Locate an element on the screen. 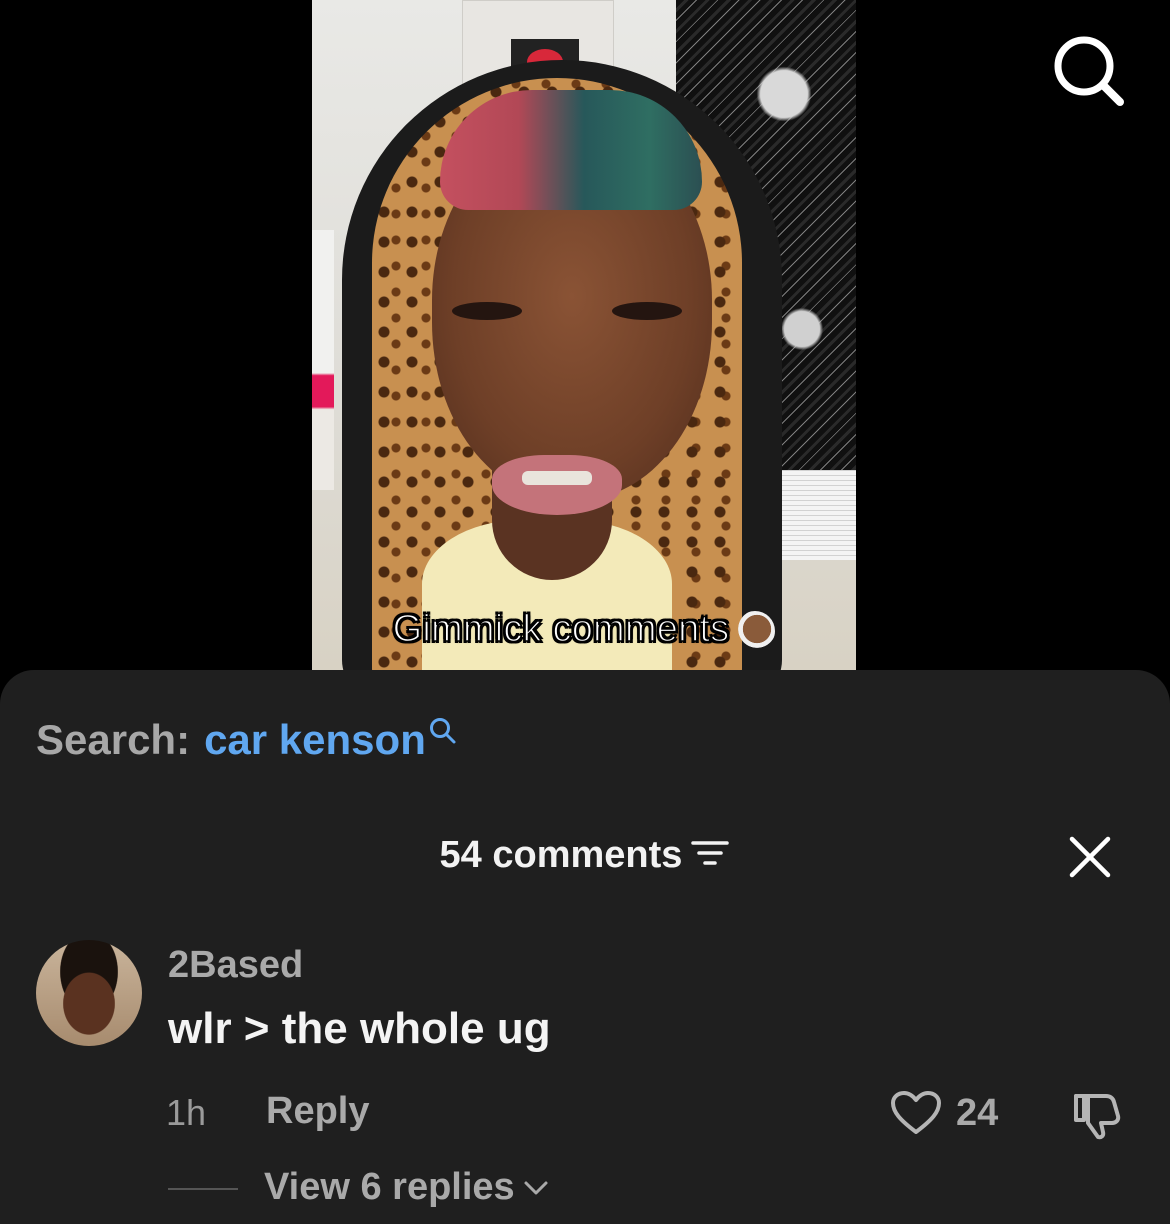 This screenshot has height=1224, width=1170. thumbs-down-icon is located at coordinates (1097, 1117).